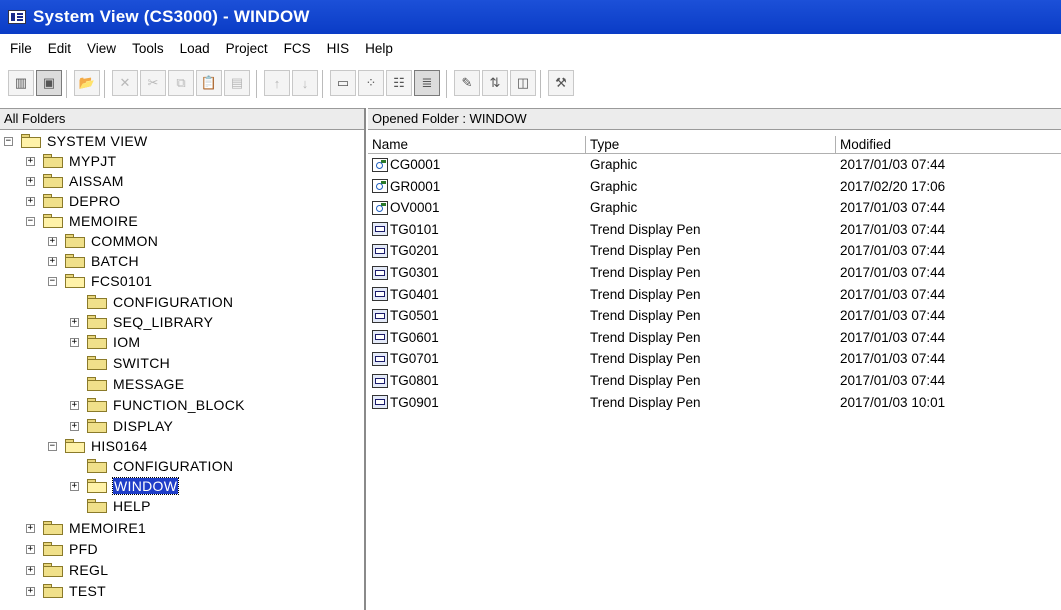 Image resolution: width=1061 pixels, height=610 pixels. What do you see at coordinates (103, 221) in the screenshot?
I see `tree-item-label: MEMOIRE` at bounding box center [103, 221].